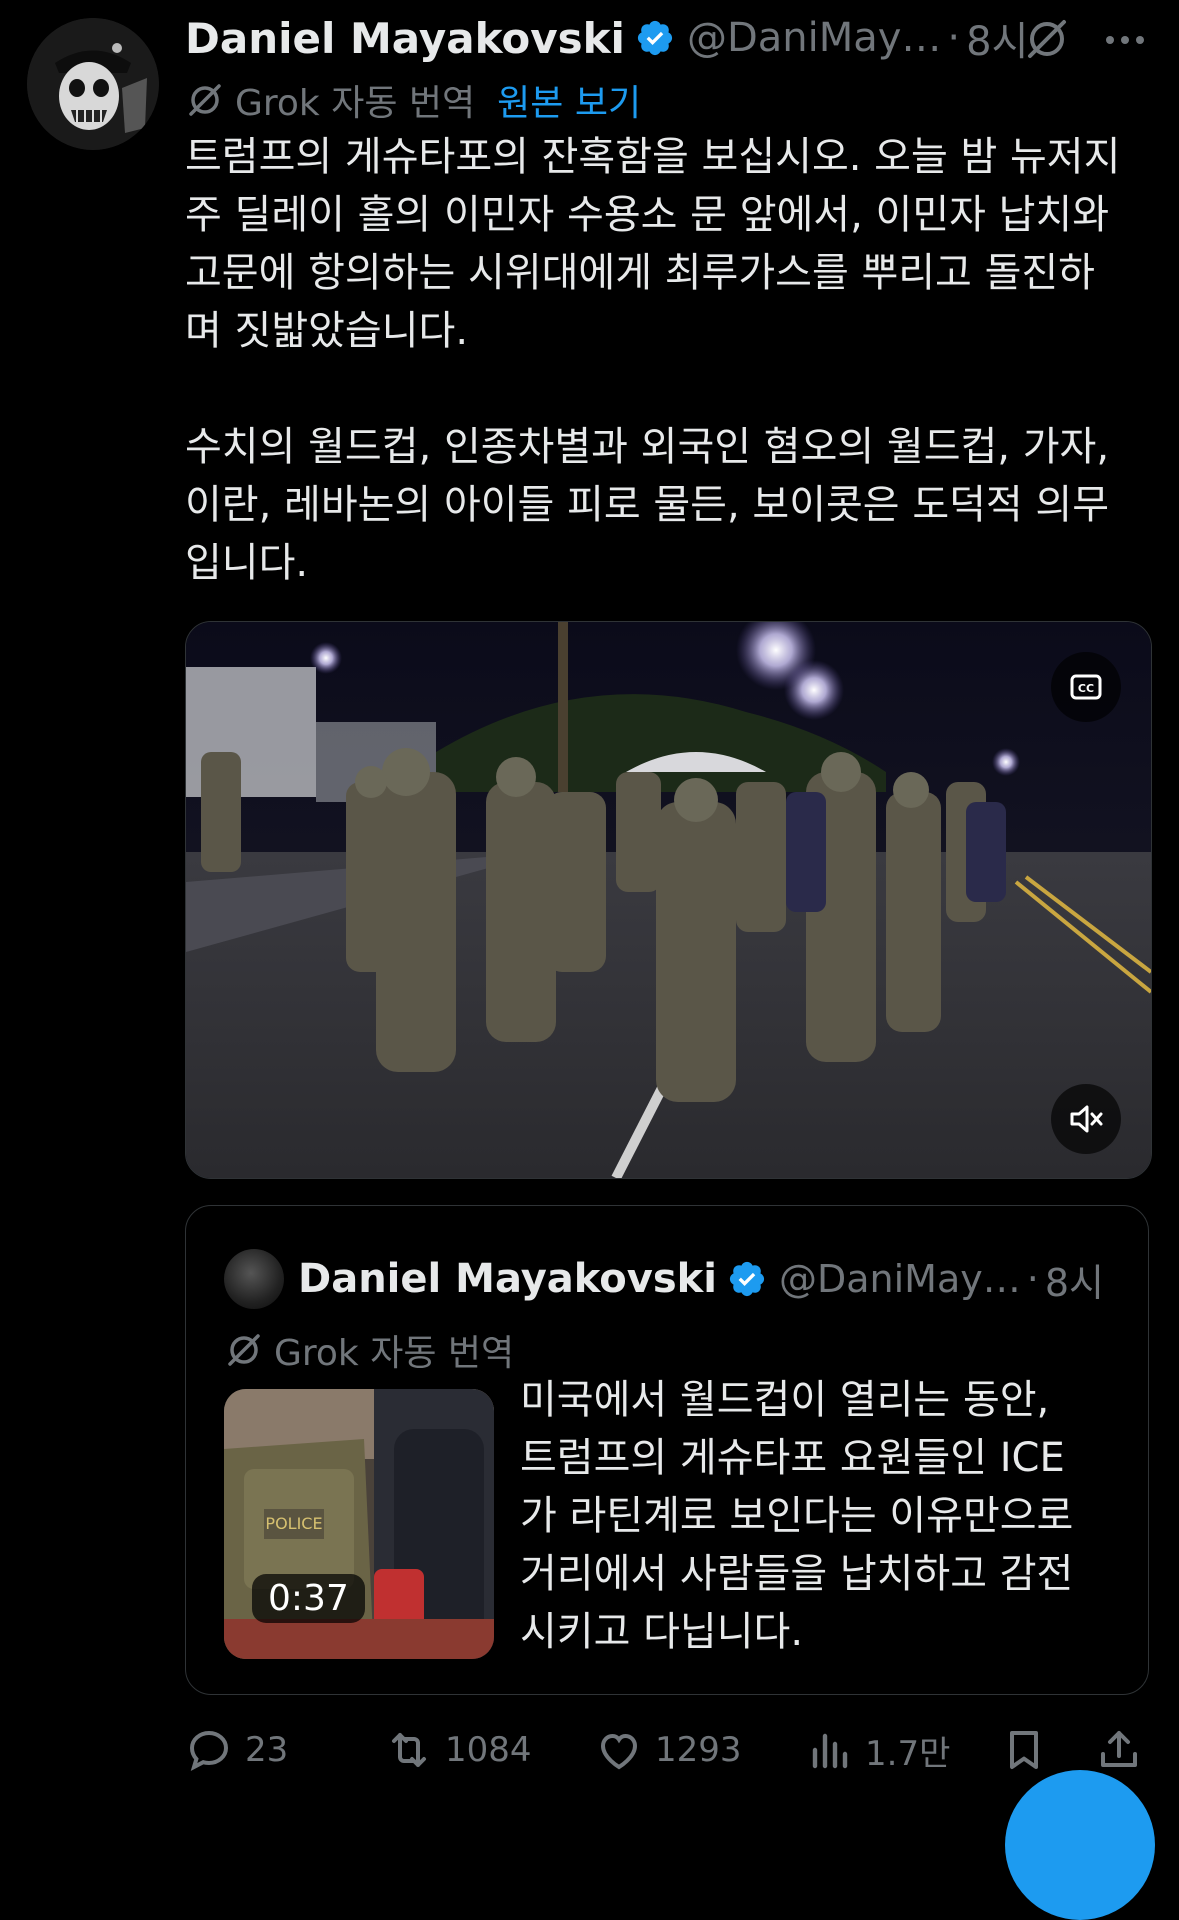 This screenshot has height=1920, width=1179. I want to click on share-icon, so click(1119, 1749).